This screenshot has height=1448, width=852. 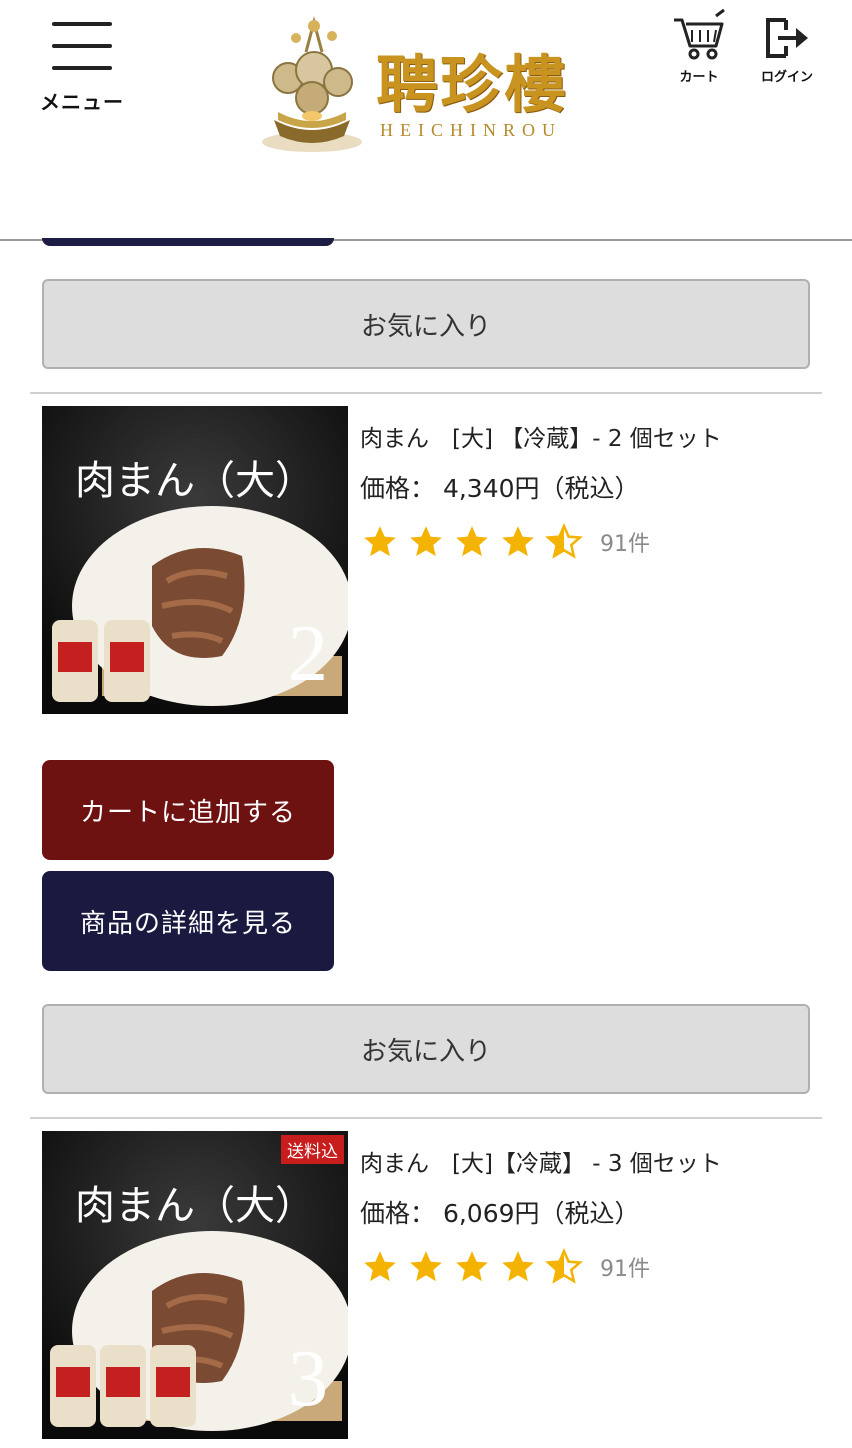 I want to click on site-logo: 聘珍樓 HEICHINROU, so click(x=428, y=85).